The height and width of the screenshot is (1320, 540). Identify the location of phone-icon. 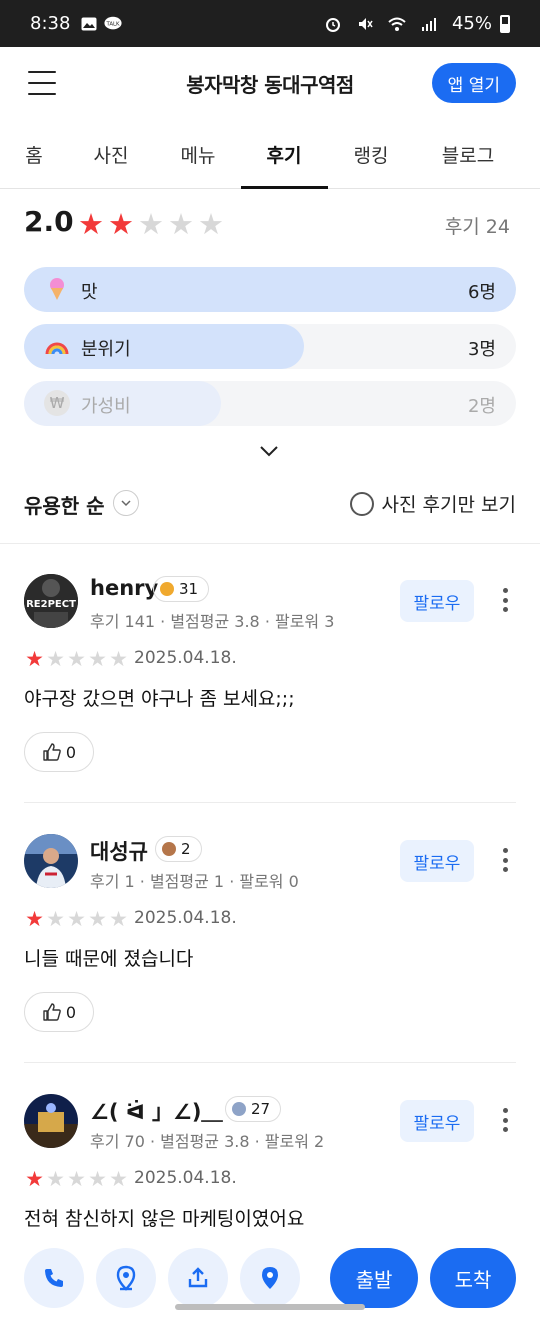
(54, 1278).